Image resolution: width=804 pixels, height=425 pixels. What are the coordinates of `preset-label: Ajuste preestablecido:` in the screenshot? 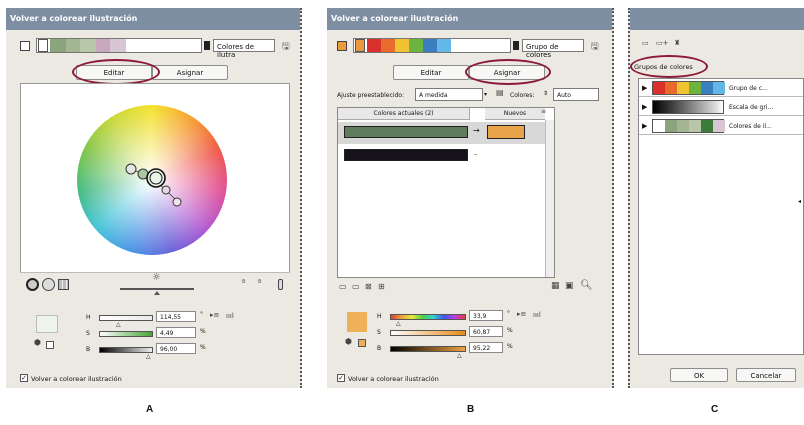 It's located at (370, 95).